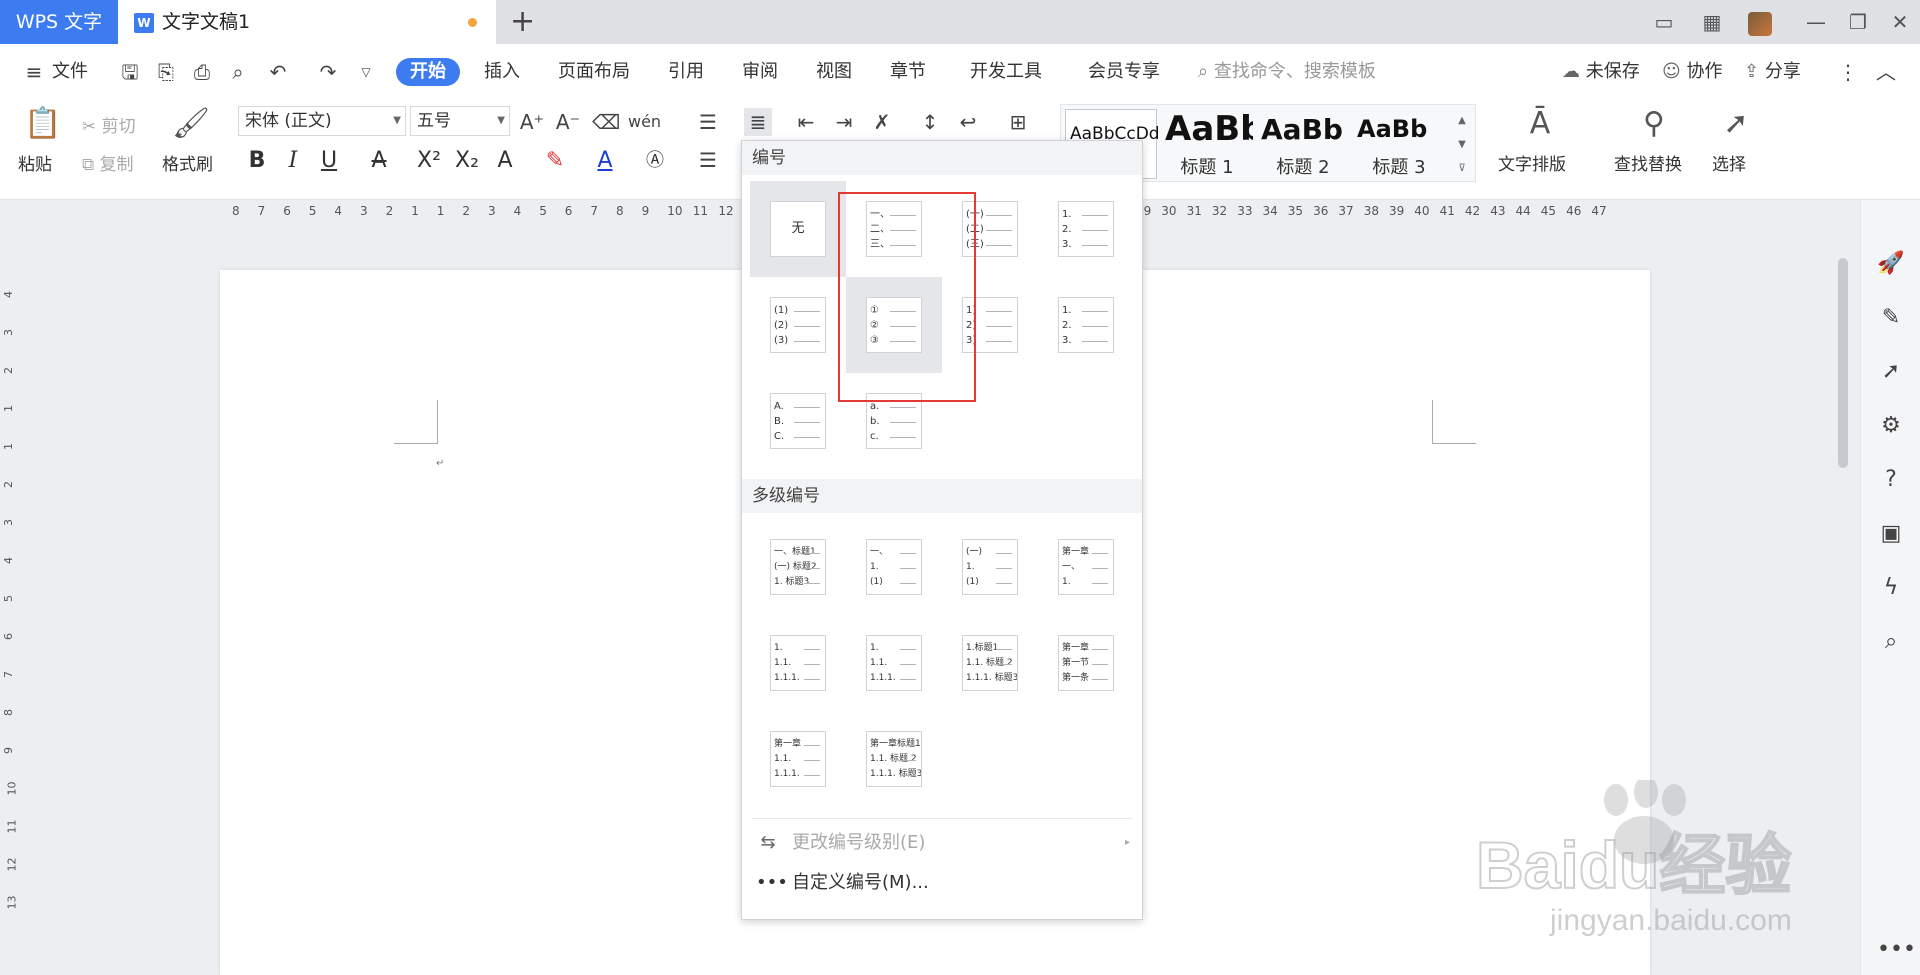 The height and width of the screenshot is (975, 1920). I want to click on paste-icon: 📋, so click(42, 124).